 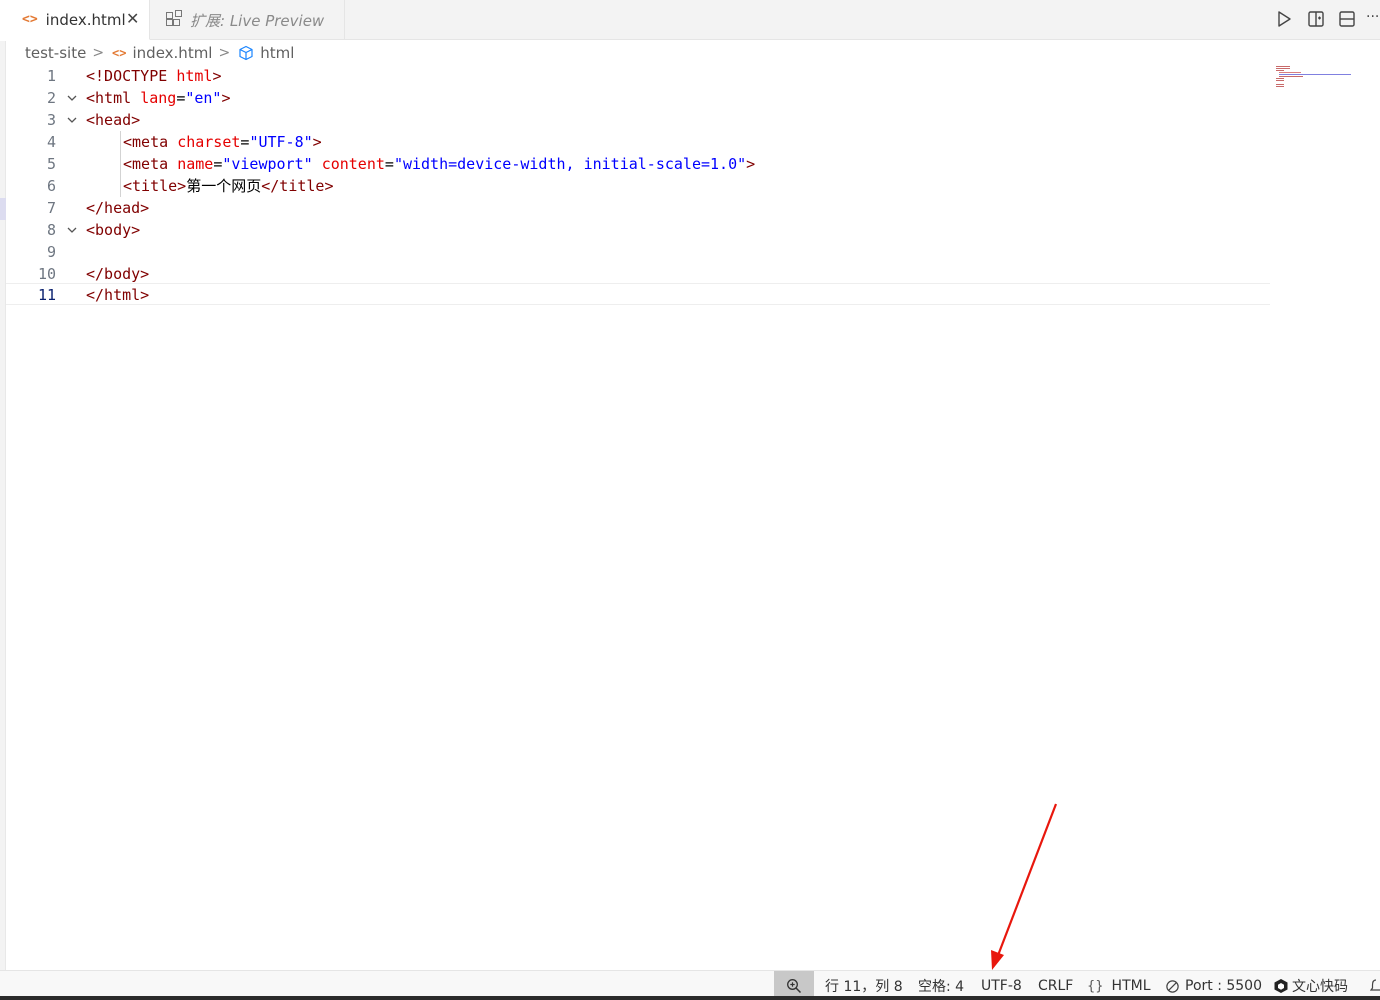 I want to click on code-text: <title>第一个网页</title>, so click(x=228, y=186).